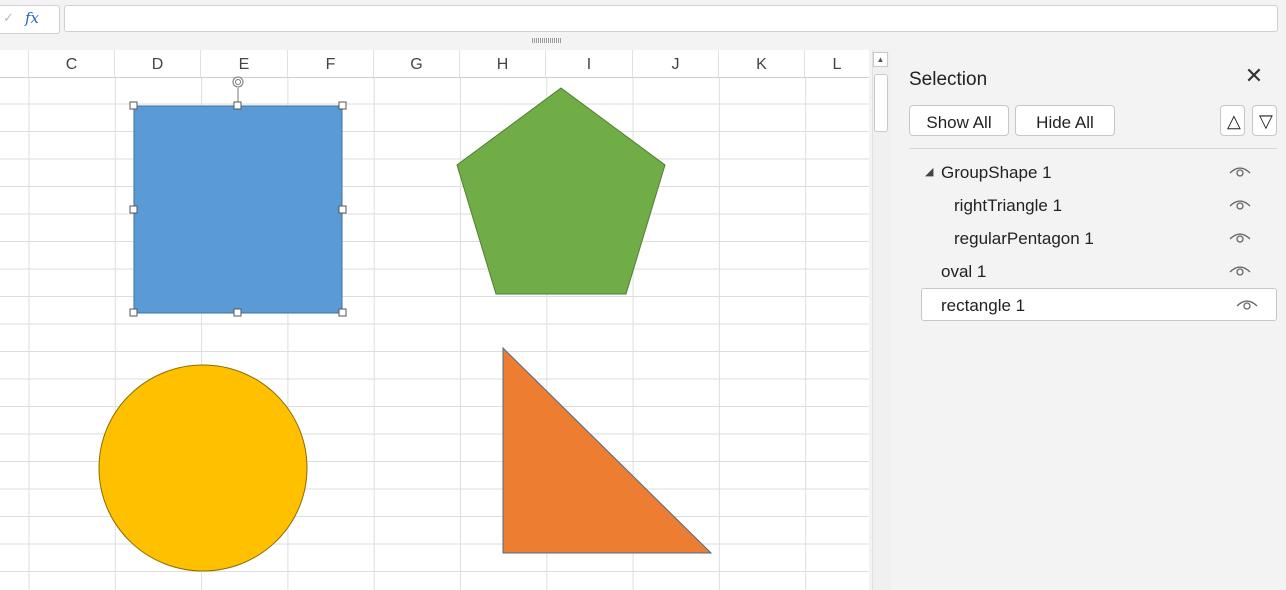 The height and width of the screenshot is (590, 1286). Describe the element at coordinates (133, 209) in the screenshot. I see `resize-handle-left` at that location.